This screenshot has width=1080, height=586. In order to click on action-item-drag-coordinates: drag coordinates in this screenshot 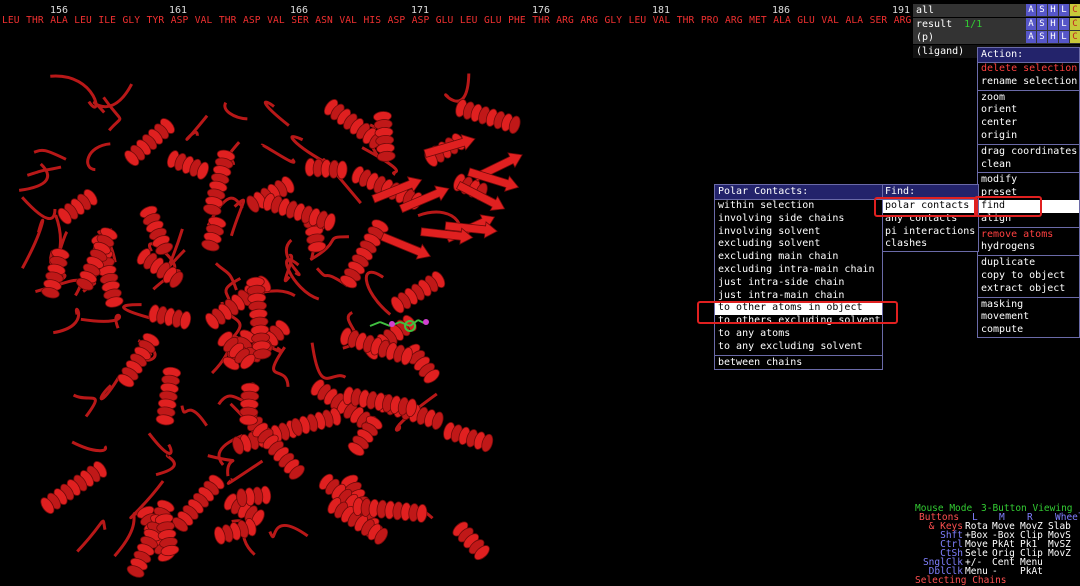, I will do `click(1028, 152)`.